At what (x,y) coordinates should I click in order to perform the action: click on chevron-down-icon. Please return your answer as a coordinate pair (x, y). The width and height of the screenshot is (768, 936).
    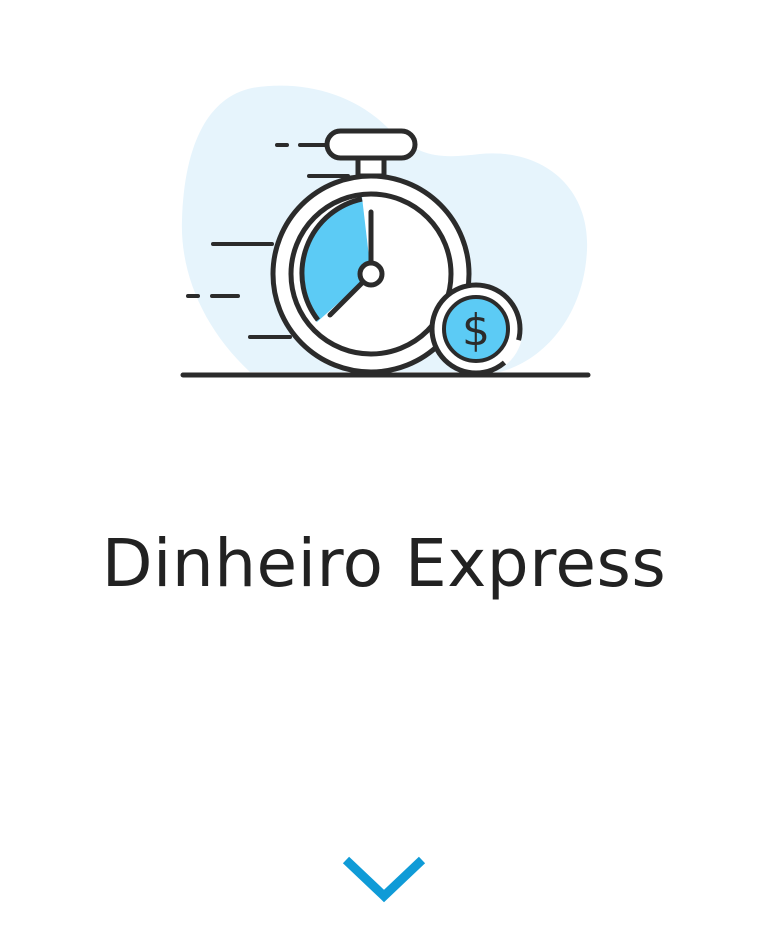
    Looking at the image, I should click on (384, 879).